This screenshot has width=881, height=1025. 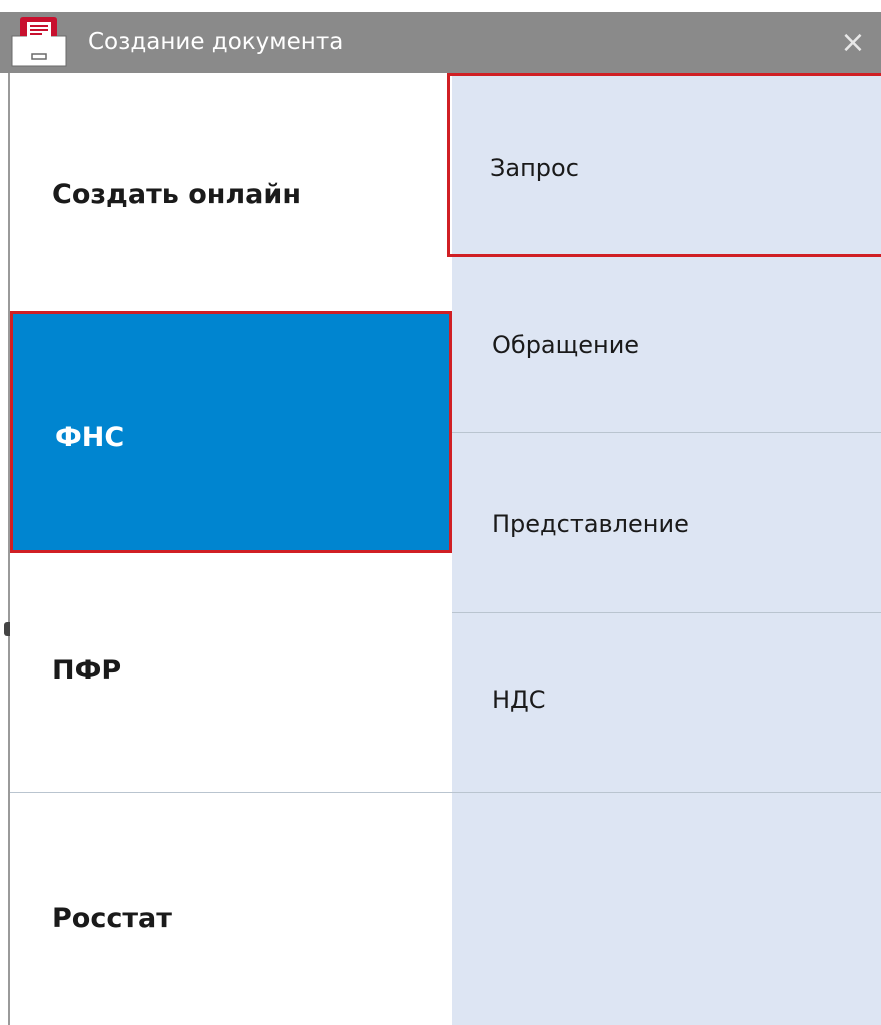 What do you see at coordinates (176, 194) in the screenshot?
I see `category-label: Создать онлайн` at bounding box center [176, 194].